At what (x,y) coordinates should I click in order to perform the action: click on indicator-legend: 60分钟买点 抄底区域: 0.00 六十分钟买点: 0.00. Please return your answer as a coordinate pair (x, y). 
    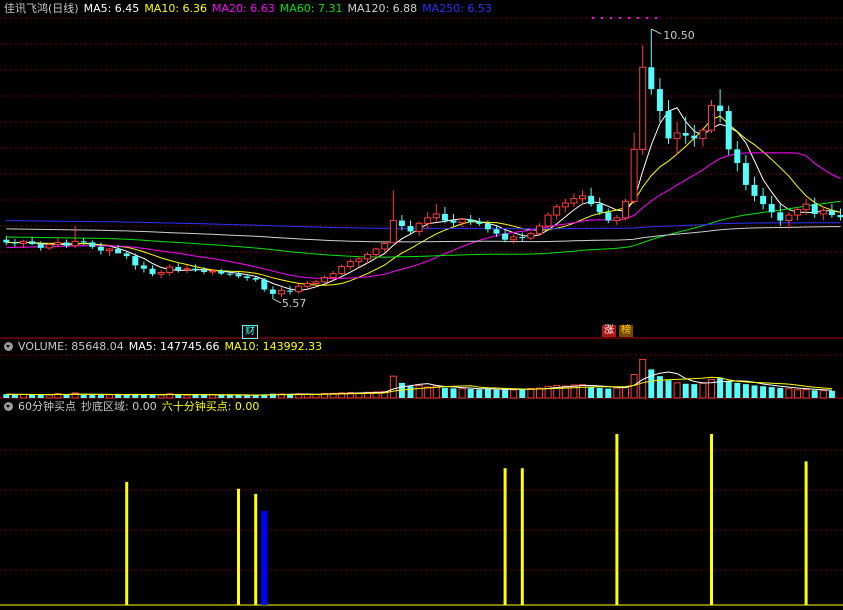
    Looking at the image, I should click on (134, 407).